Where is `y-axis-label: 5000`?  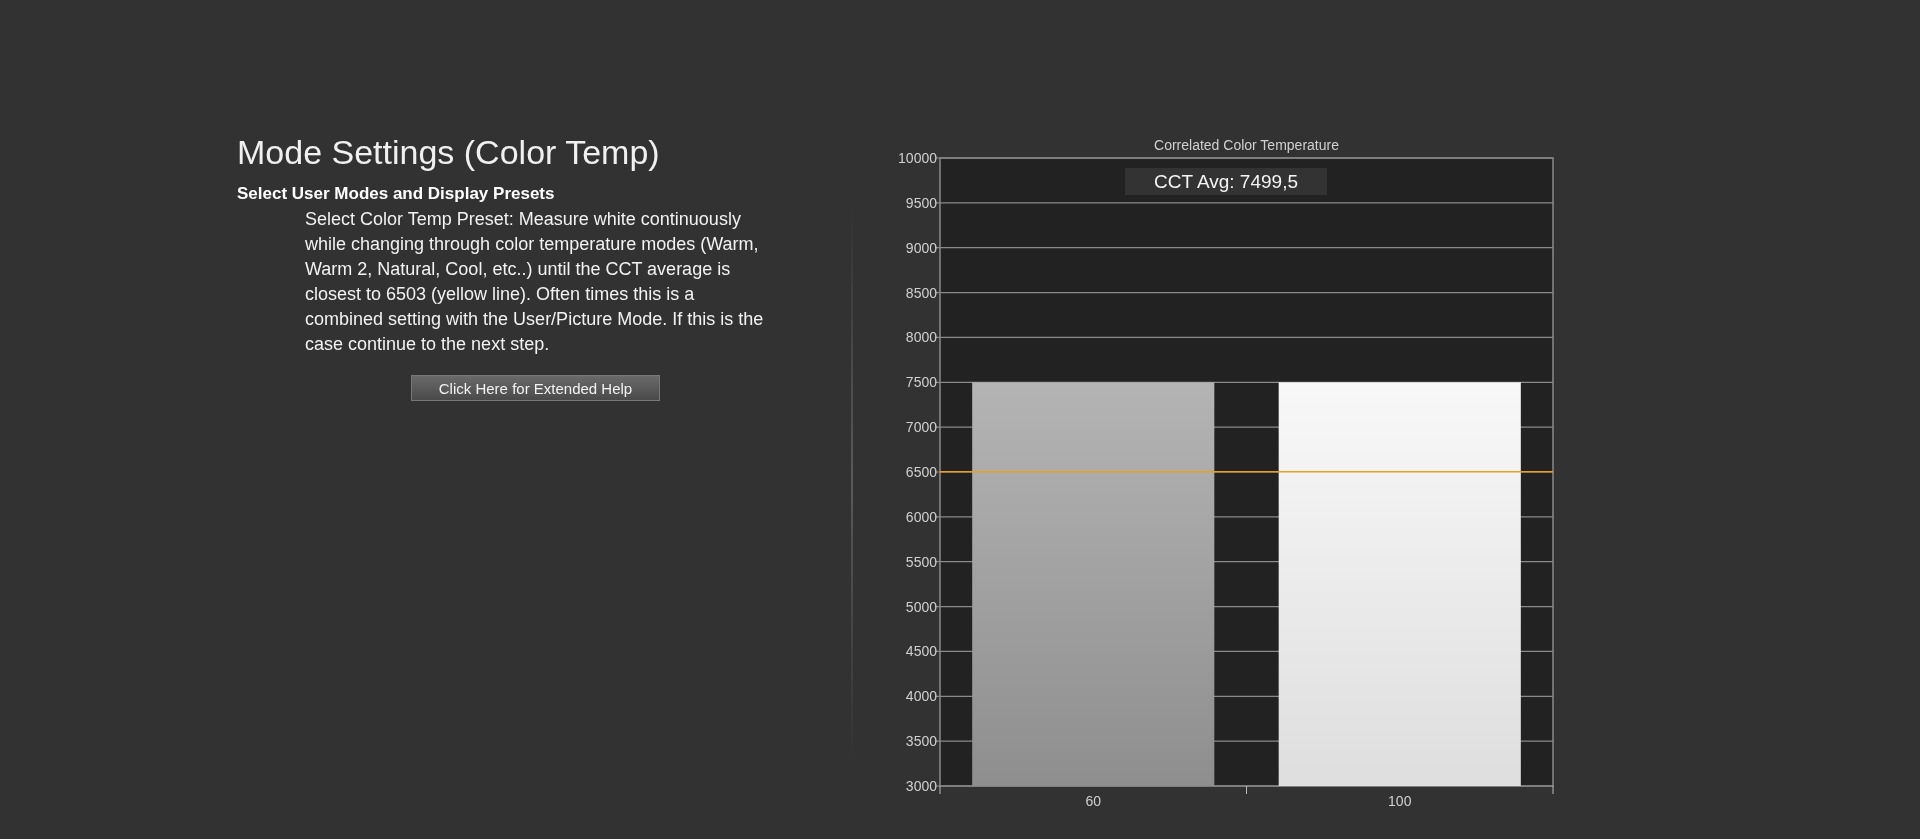 y-axis-label: 5000 is located at coordinates (921, 606).